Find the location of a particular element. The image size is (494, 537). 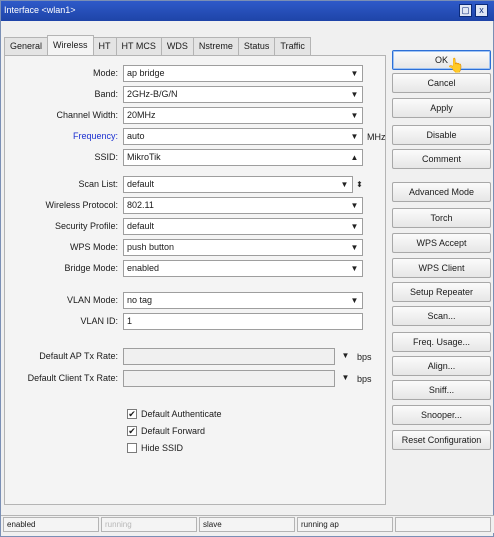

tab-ht-mcs: HT MCS is located at coordinates (138, 46).